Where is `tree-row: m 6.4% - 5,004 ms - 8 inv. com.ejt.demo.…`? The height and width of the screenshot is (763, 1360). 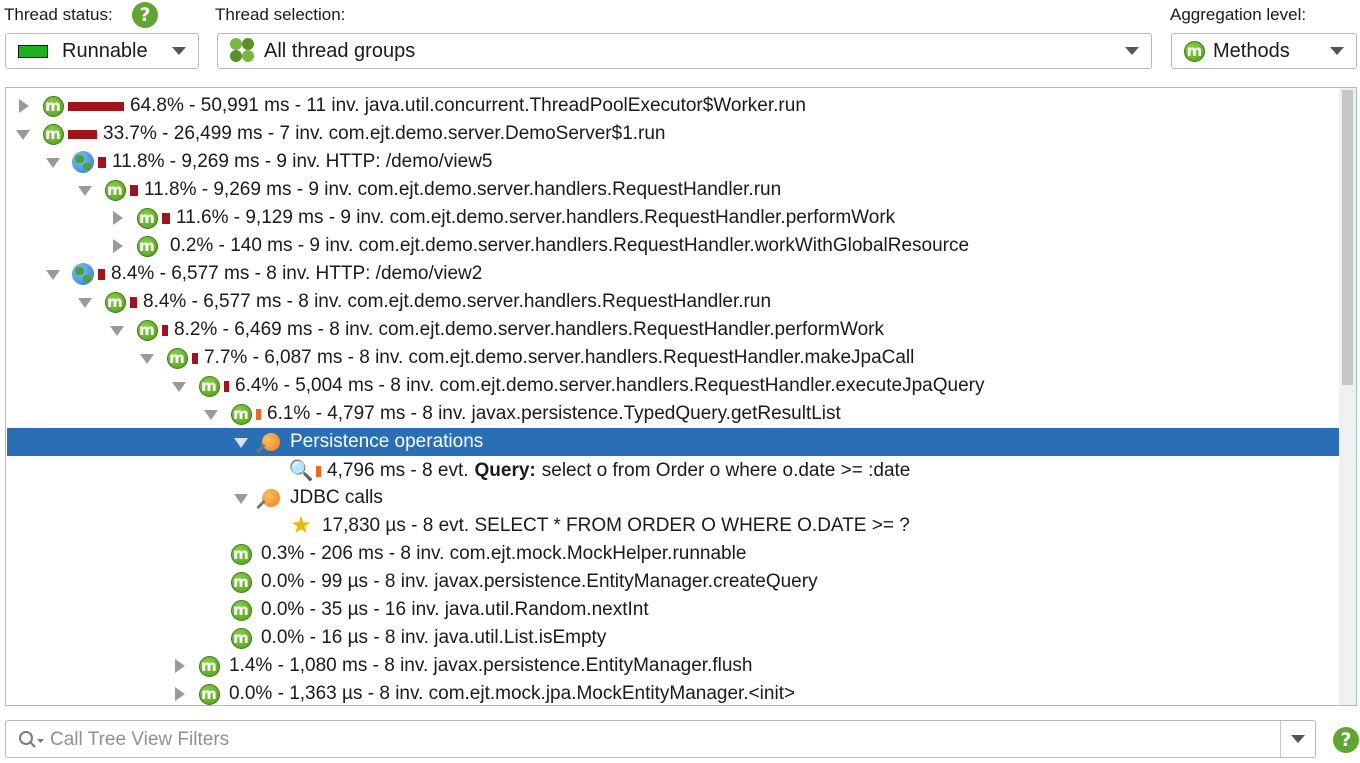
tree-row: m 6.4% - 5,004 ms - 8 inv. com.ejt.demo.… is located at coordinates (673, 386).